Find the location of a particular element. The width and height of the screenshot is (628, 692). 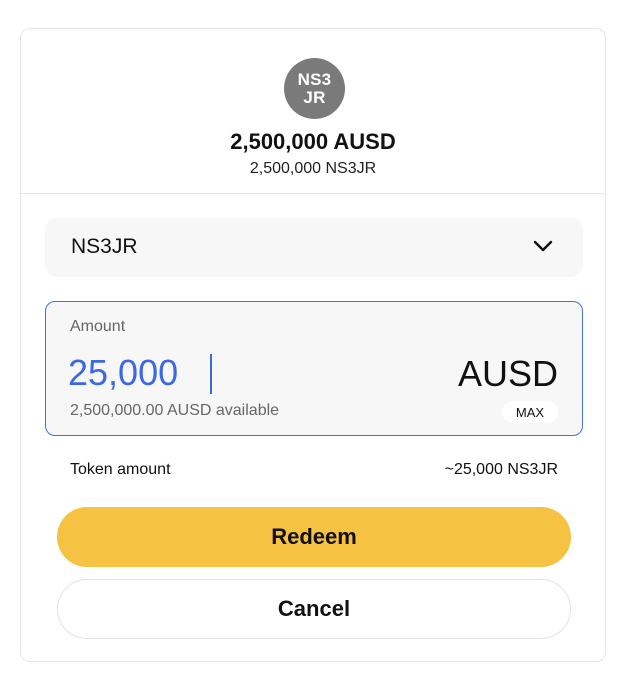

token-avatar: NS3 JR is located at coordinates (314, 88).